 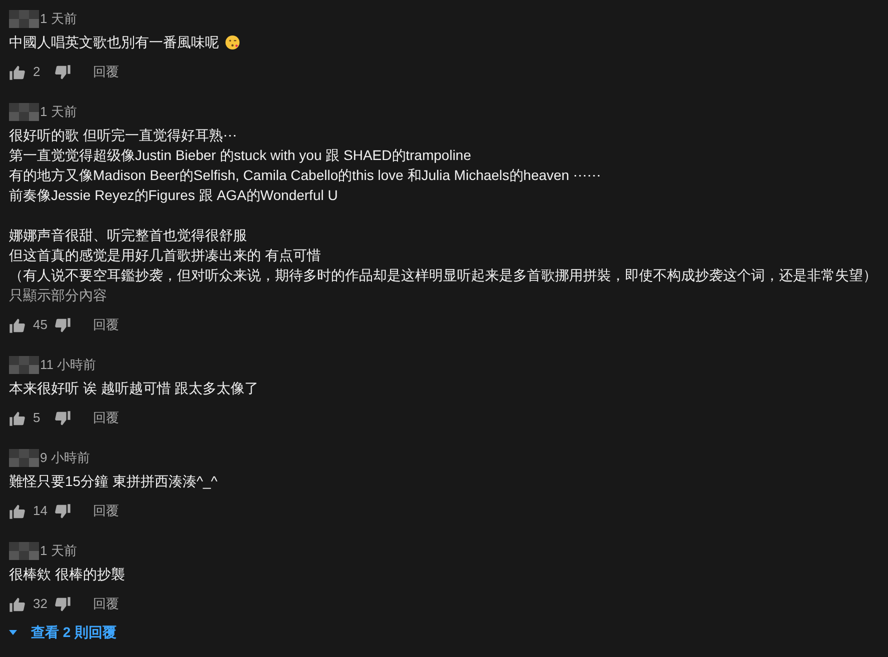 I want to click on comment-text: 很棒欸 很棒的抄襲, so click(x=67, y=574).